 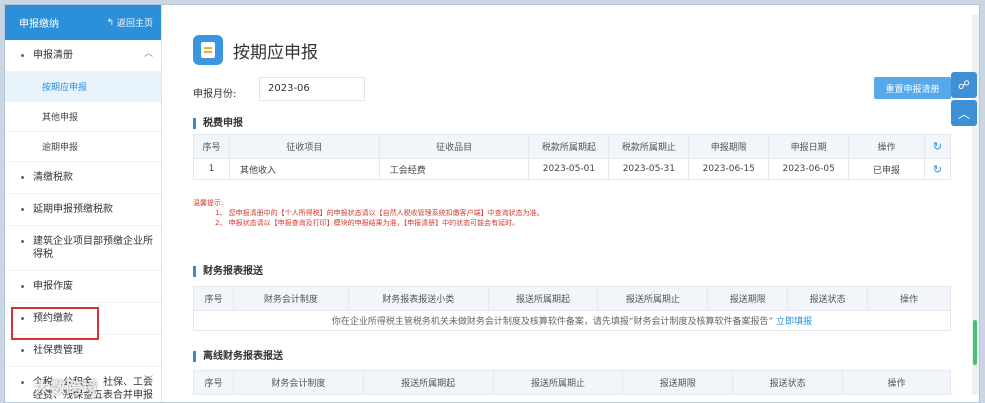 I want to click on sidebar-item-clear-tax: 清缴税款, so click(x=83, y=178).